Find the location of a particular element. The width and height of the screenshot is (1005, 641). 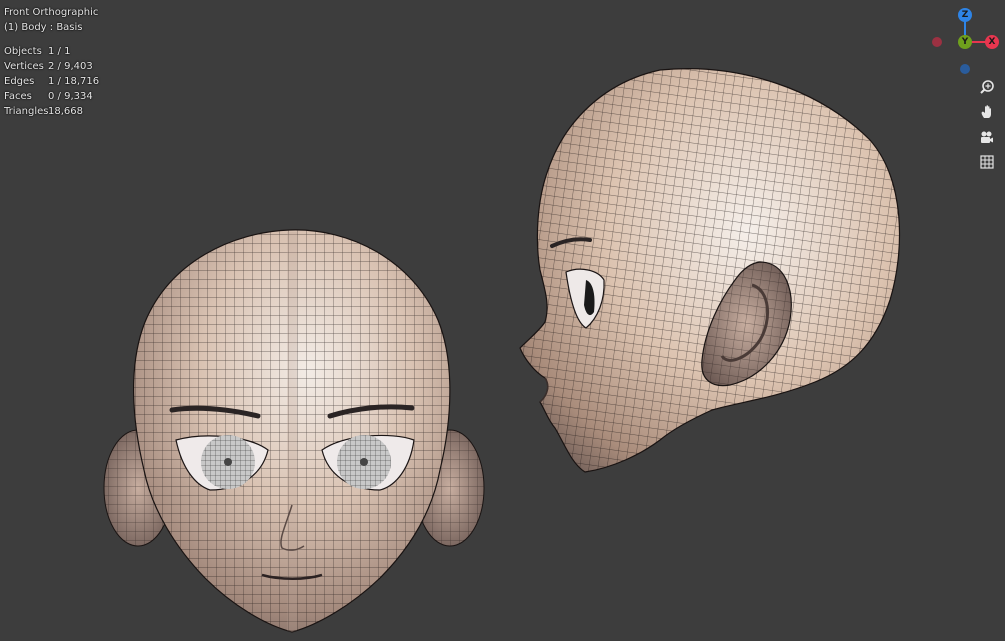

gizmo-z-label: Z is located at coordinates (965, 15).